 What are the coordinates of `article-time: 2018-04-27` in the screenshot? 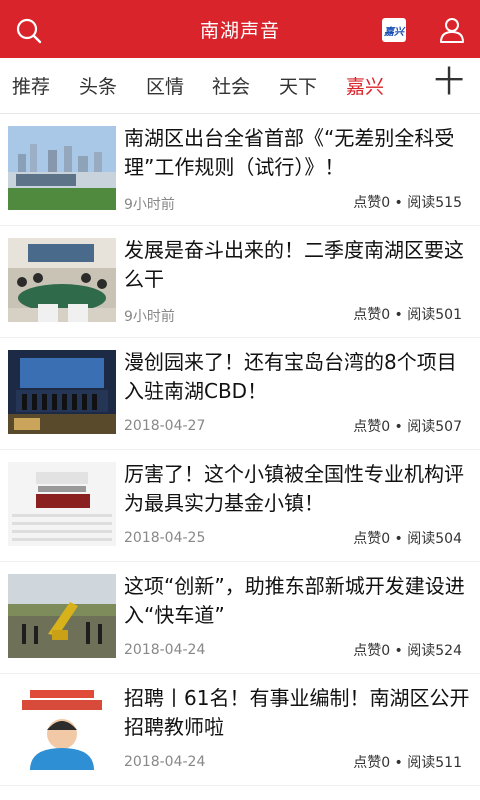 It's located at (165, 426).